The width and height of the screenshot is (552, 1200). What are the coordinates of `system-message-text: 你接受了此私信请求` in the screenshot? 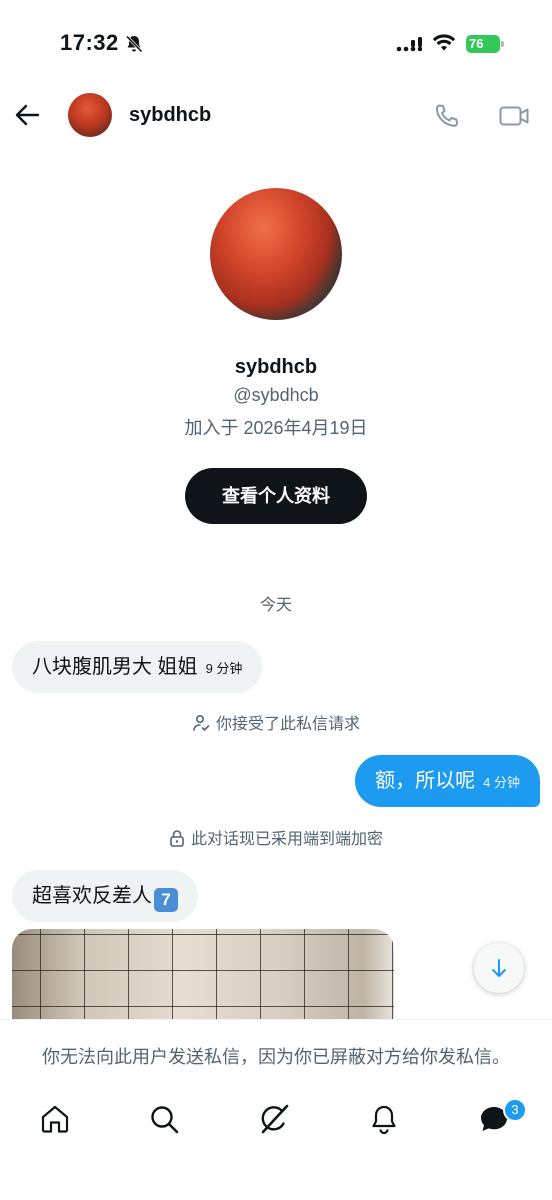 It's located at (287, 724).